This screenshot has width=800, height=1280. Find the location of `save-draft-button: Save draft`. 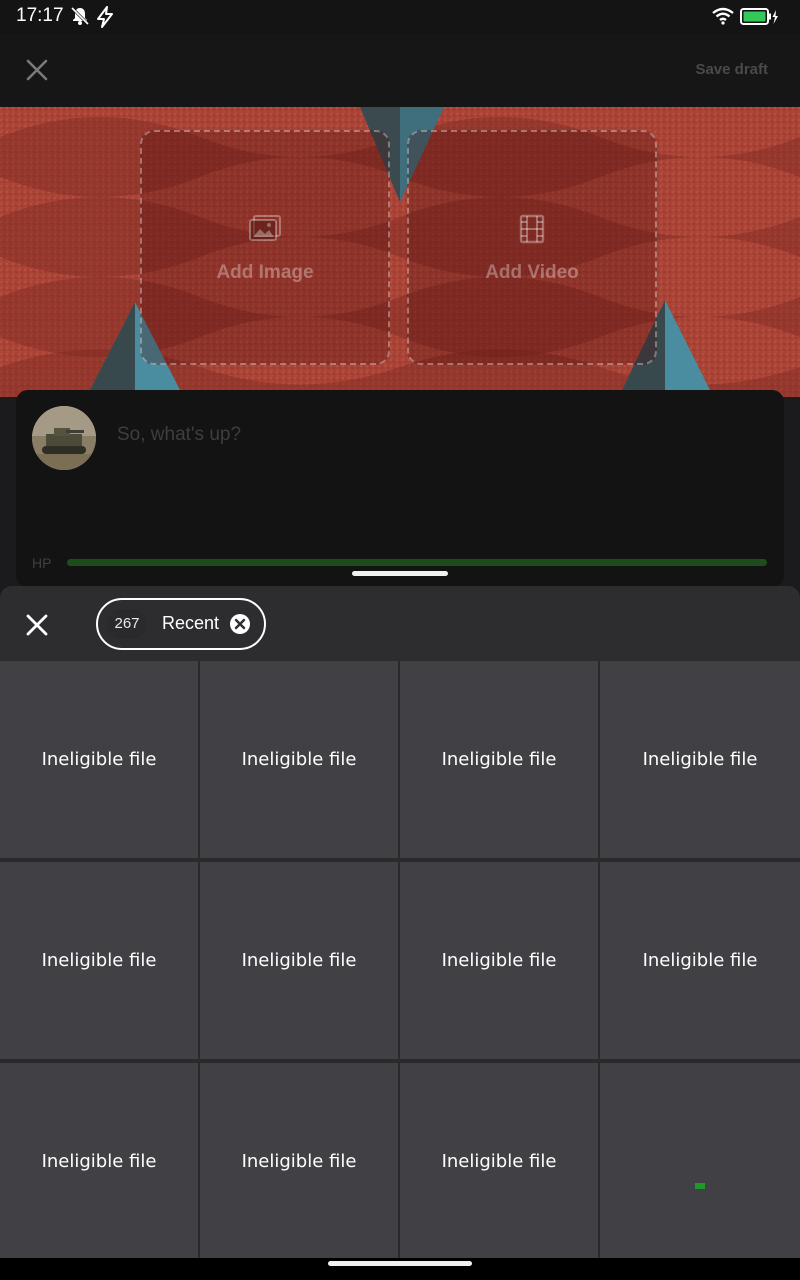

save-draft-button: Save draft is located at coordinates (731, 69).